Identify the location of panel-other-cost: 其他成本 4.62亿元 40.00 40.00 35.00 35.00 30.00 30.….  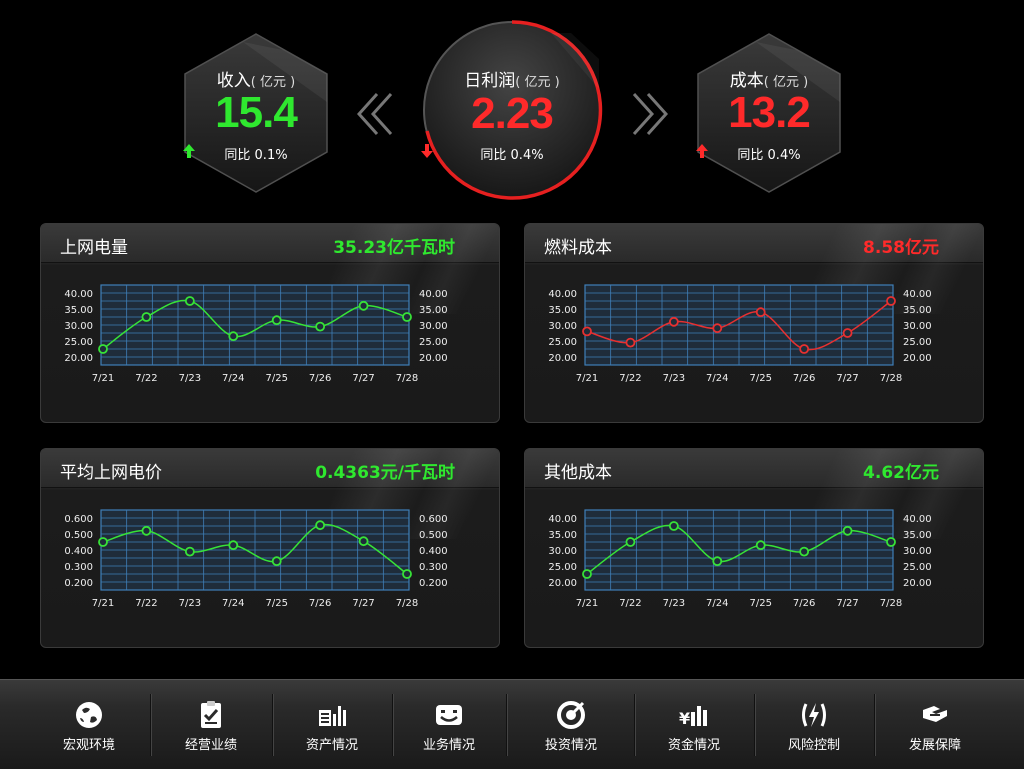
(754, 548).